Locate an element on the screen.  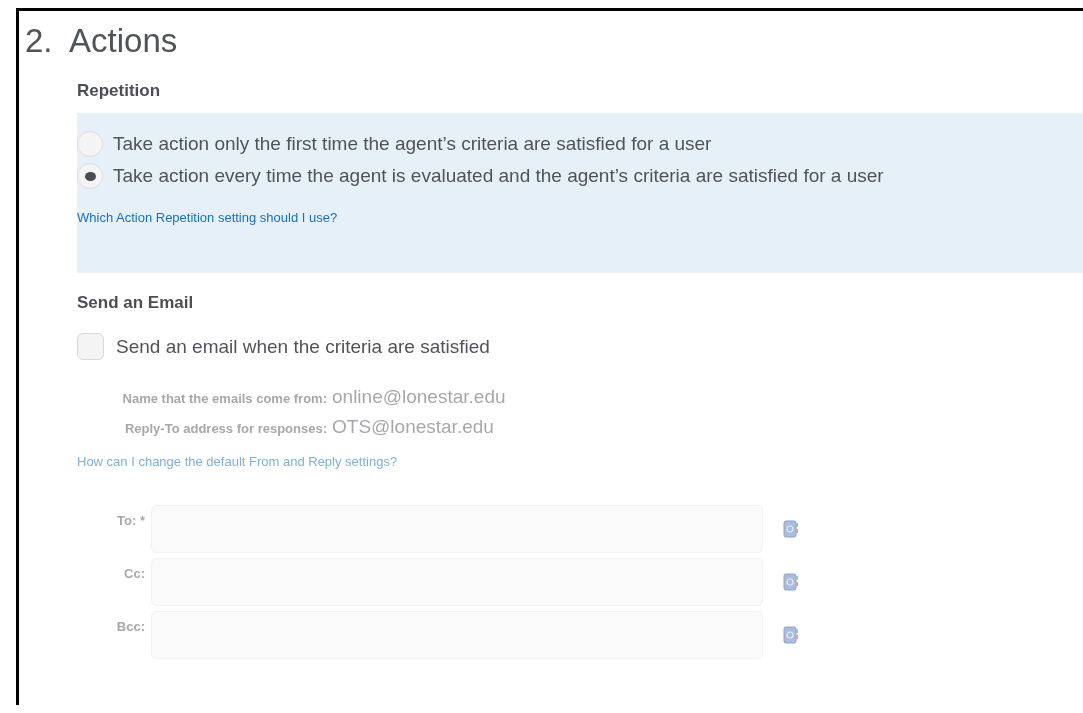
info-label: Reply-To address for responses: is located at coordinates (225, 428).